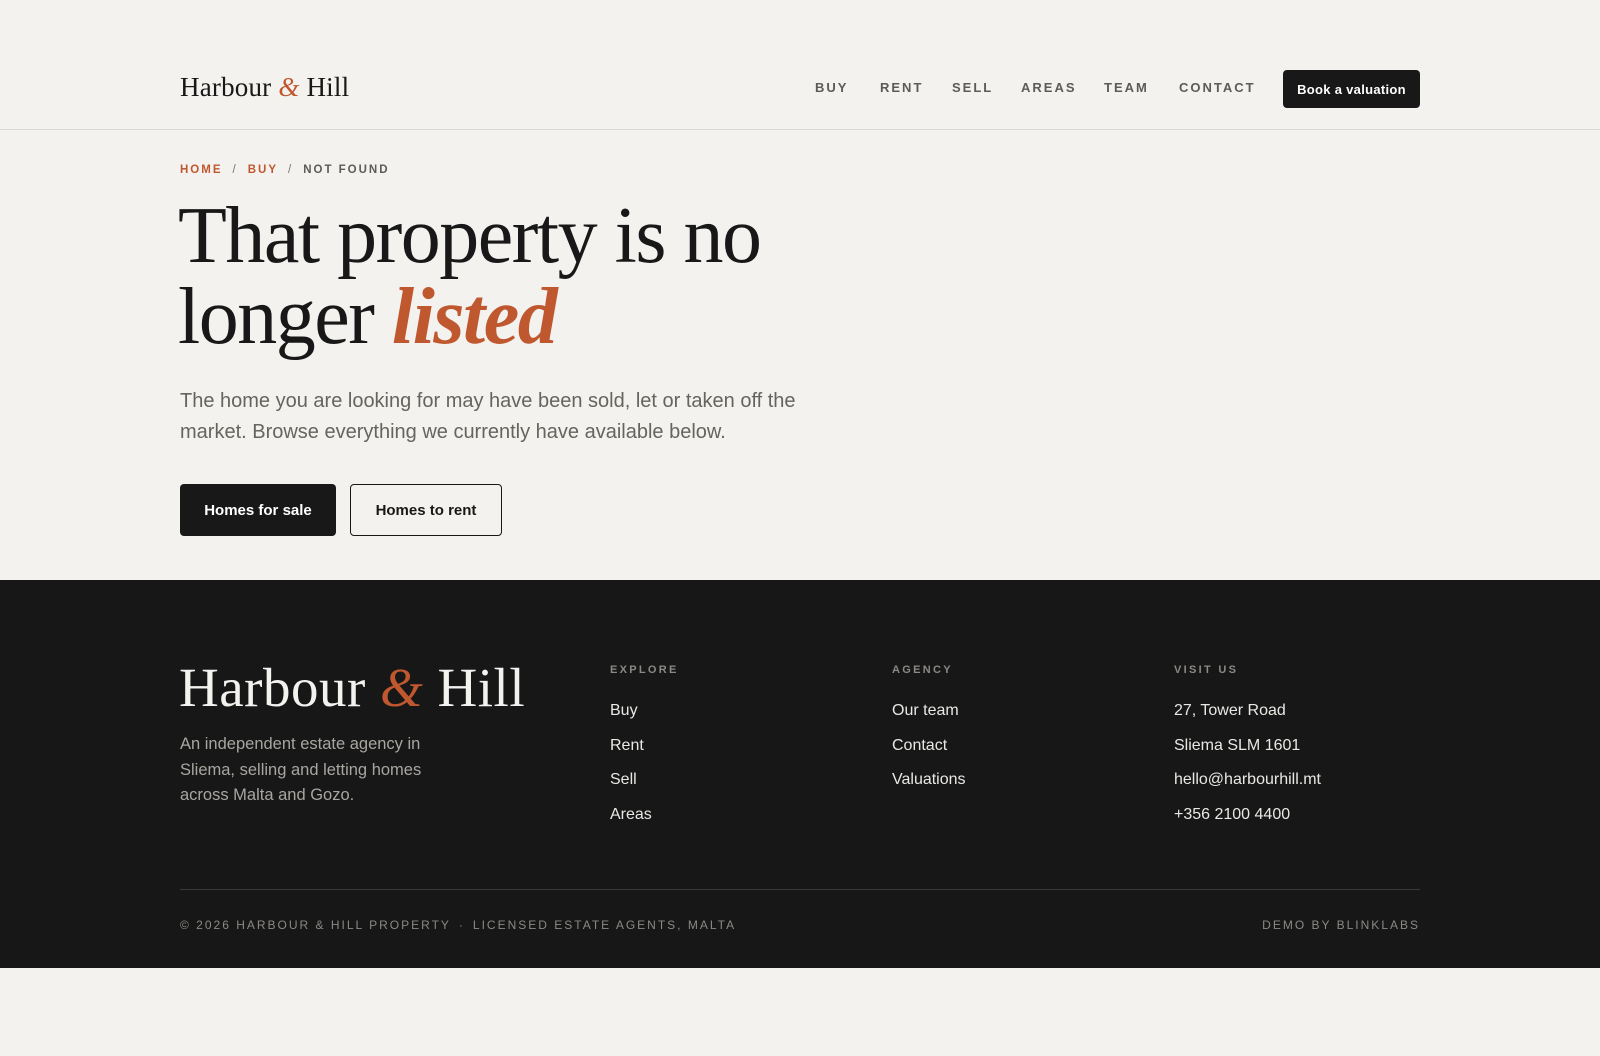 Image resolution: width=1600 pixels, height=1056 pixels. I want to click on nav-item-contact: CONTACT, so click(1217, 87).